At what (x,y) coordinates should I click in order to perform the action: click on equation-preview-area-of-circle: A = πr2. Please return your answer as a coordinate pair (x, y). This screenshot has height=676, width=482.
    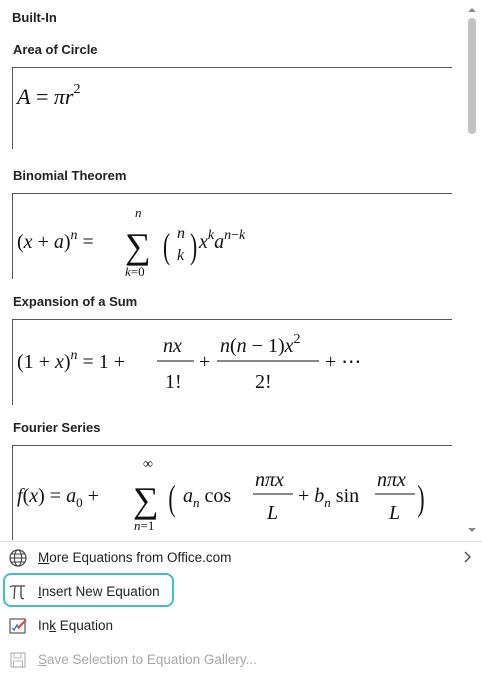
    Looking at the image, I should click on (47, 95).